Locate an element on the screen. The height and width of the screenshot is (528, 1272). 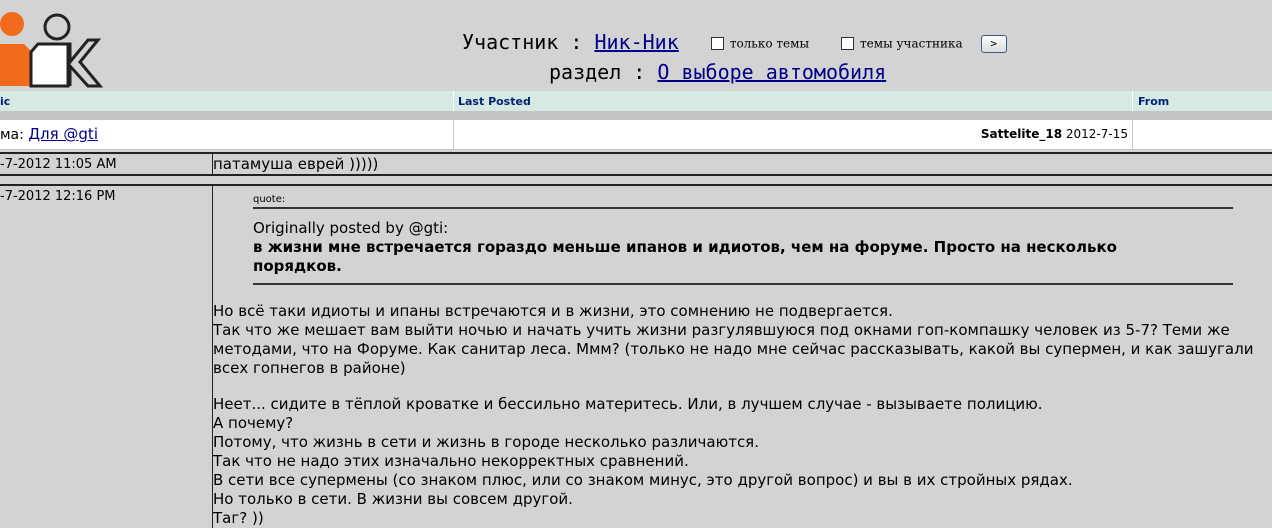
topic-date: 2012-7-15 is located at coordinates (1096, 134).